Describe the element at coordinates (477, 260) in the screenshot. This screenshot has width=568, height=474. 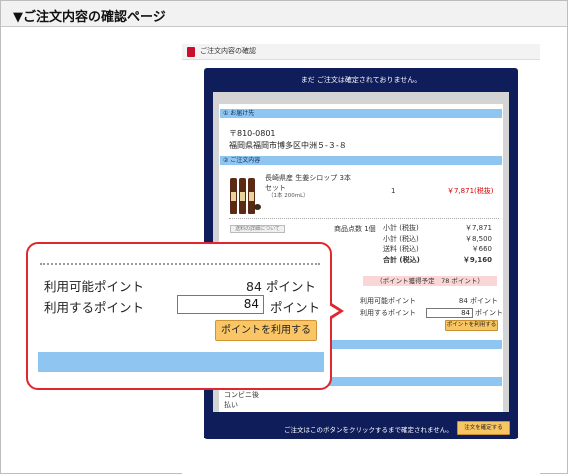
I see `summary-total-value: ￥9,160` at that location.